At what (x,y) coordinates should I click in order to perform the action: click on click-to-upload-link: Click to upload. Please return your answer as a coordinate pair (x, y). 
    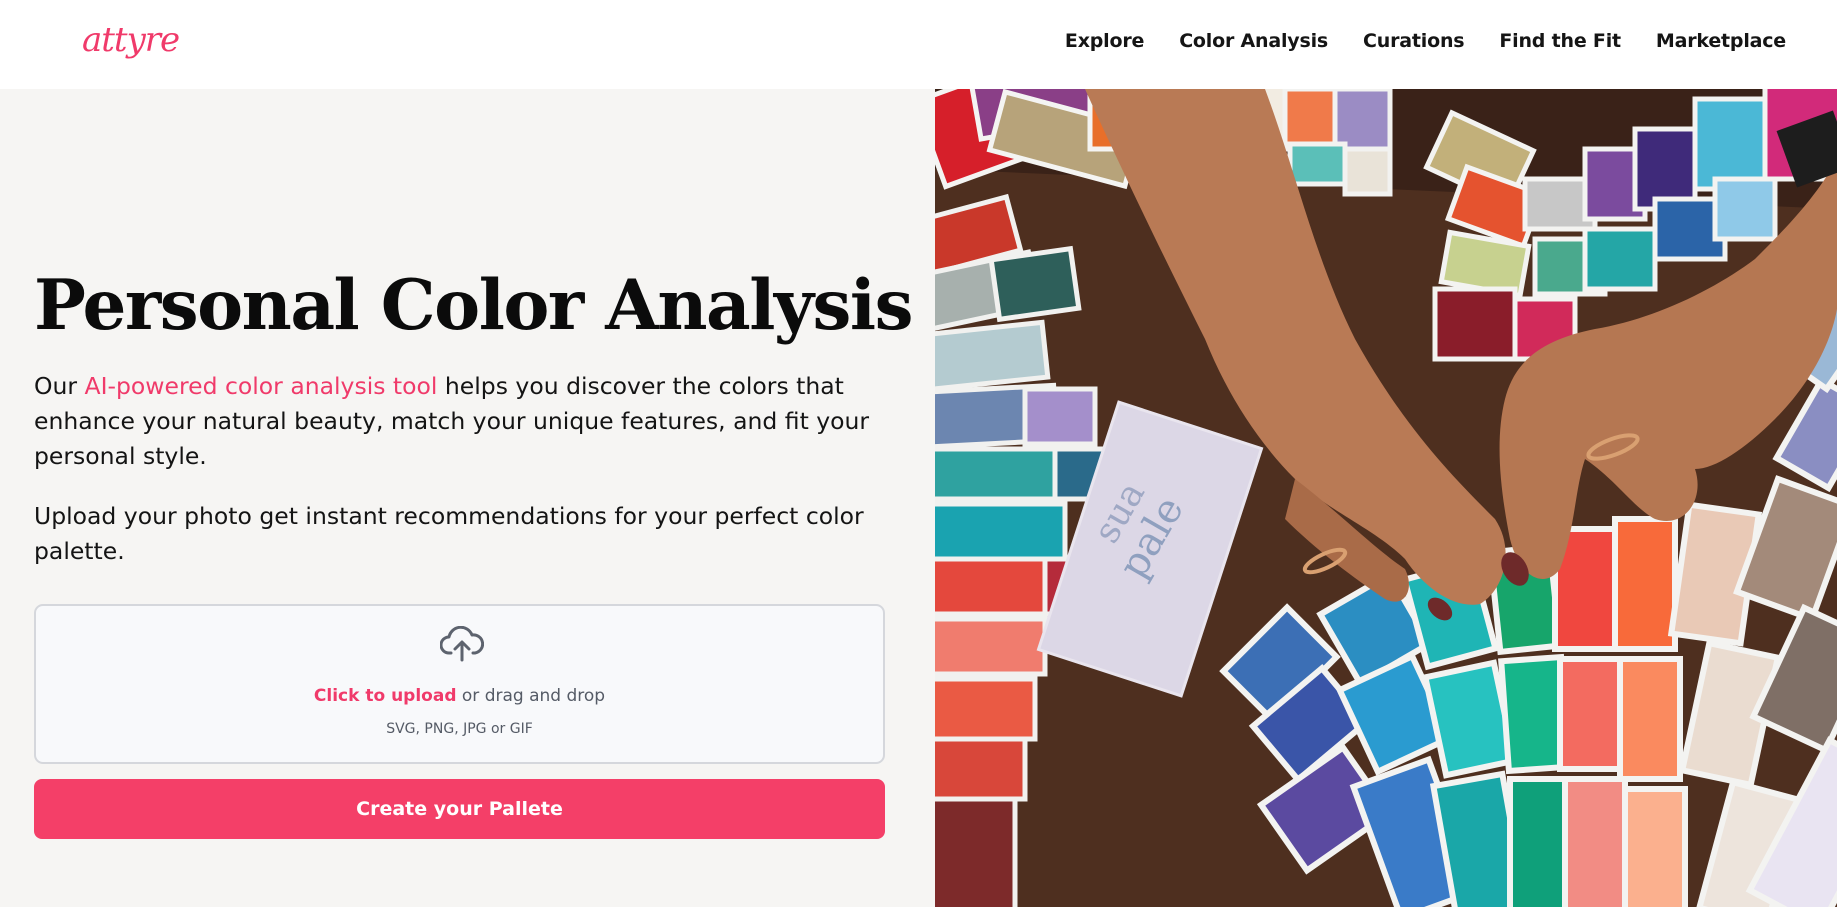
    Looking at the image, I should click on (385, 696).